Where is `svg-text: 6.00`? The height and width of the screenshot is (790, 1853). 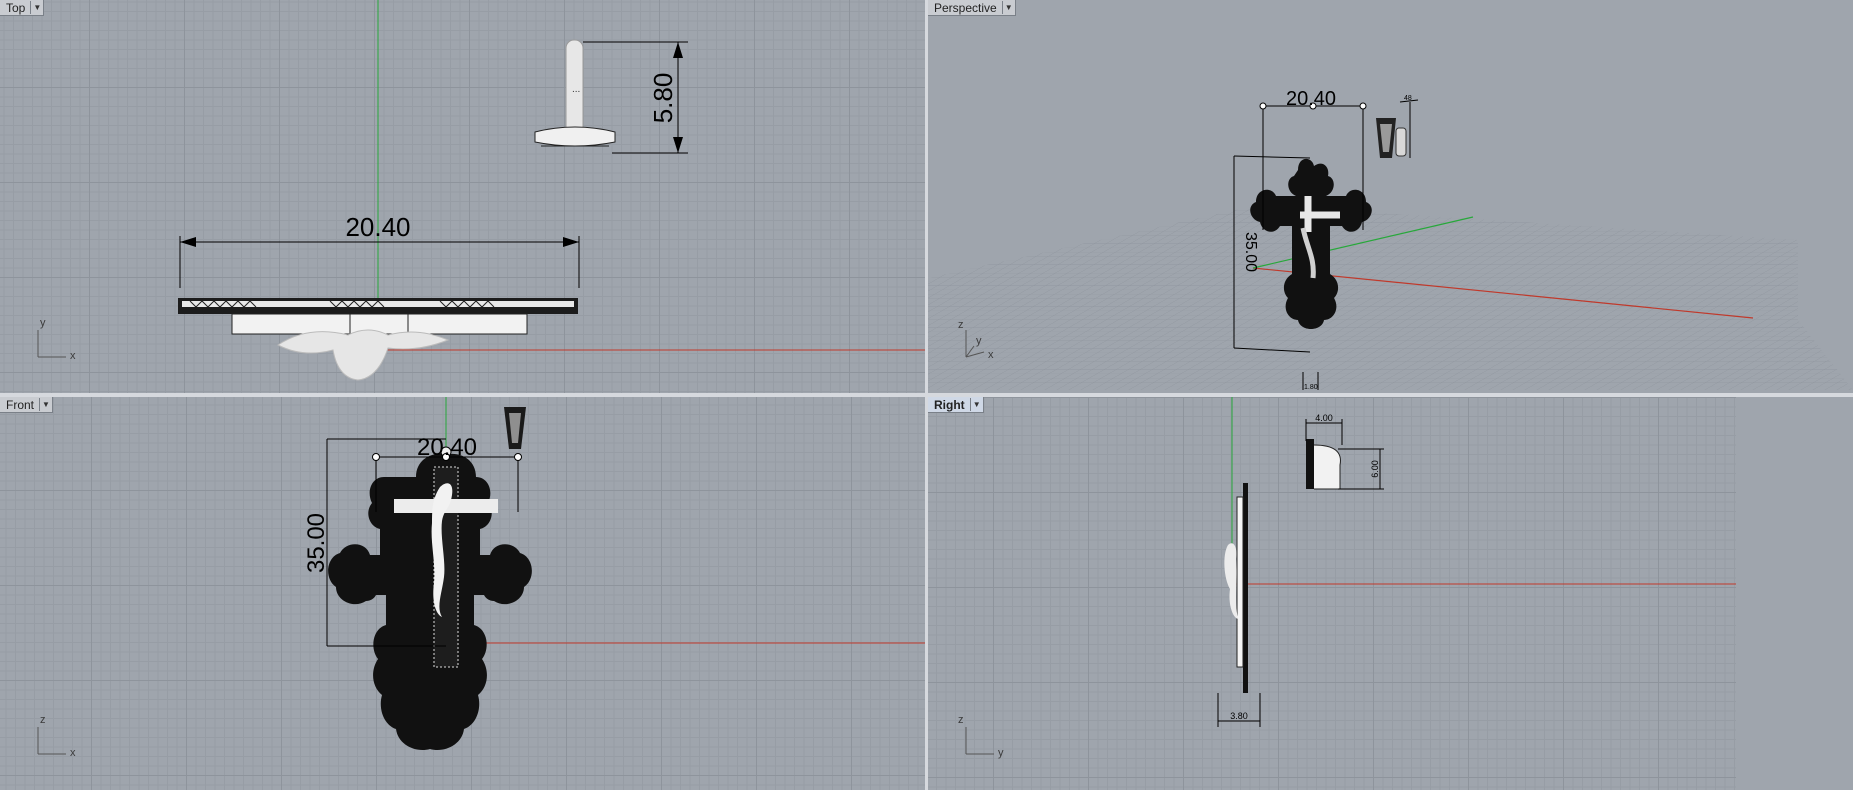 svg-text: 6.00 is located at coordinates (1375, 469).